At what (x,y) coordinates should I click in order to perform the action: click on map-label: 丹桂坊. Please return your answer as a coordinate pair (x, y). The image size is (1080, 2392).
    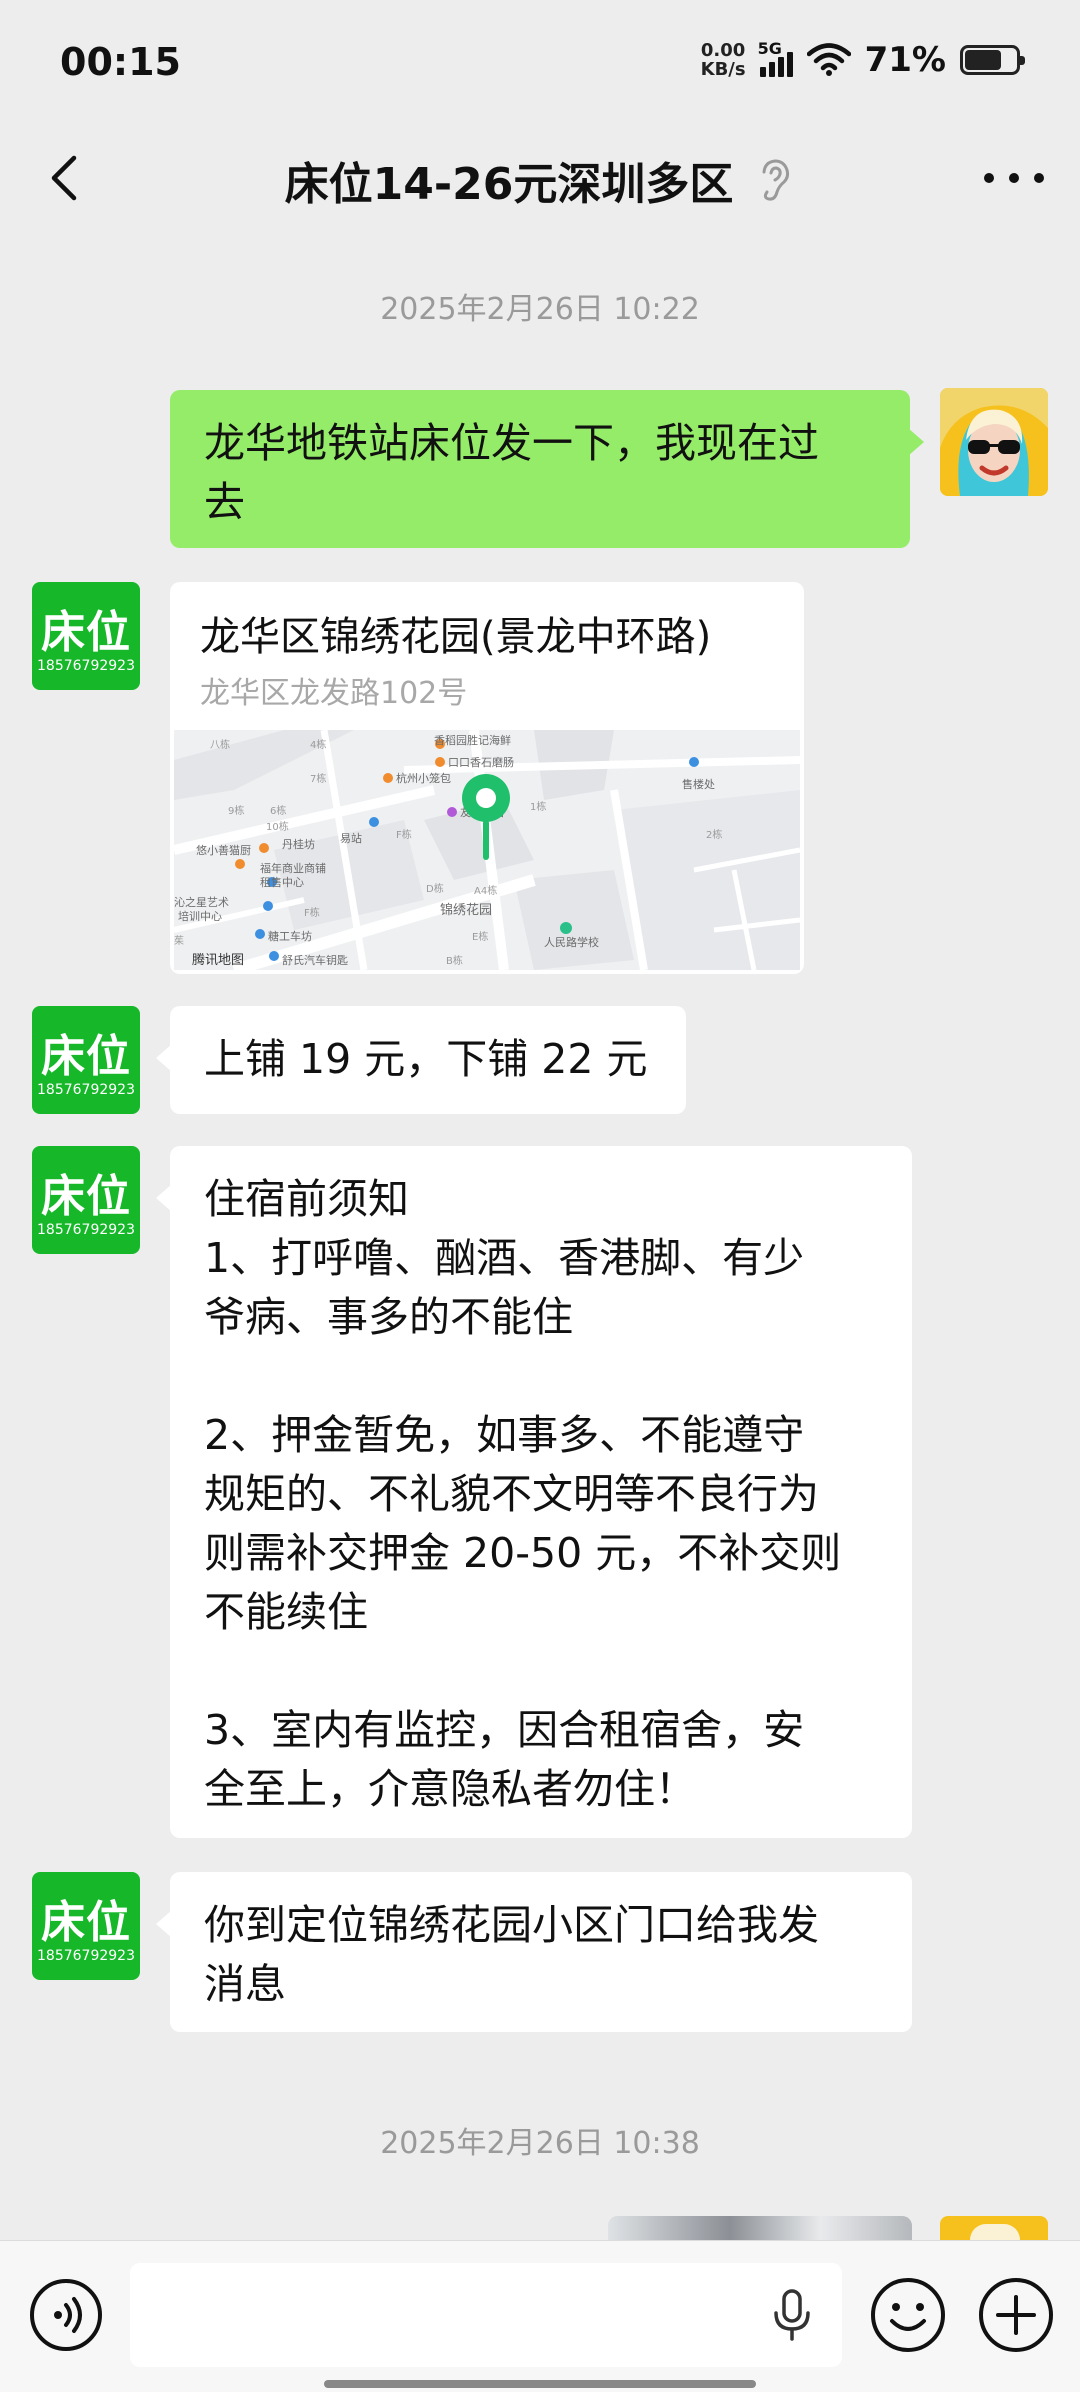
    Looking at the image, I should click on (298, 844).